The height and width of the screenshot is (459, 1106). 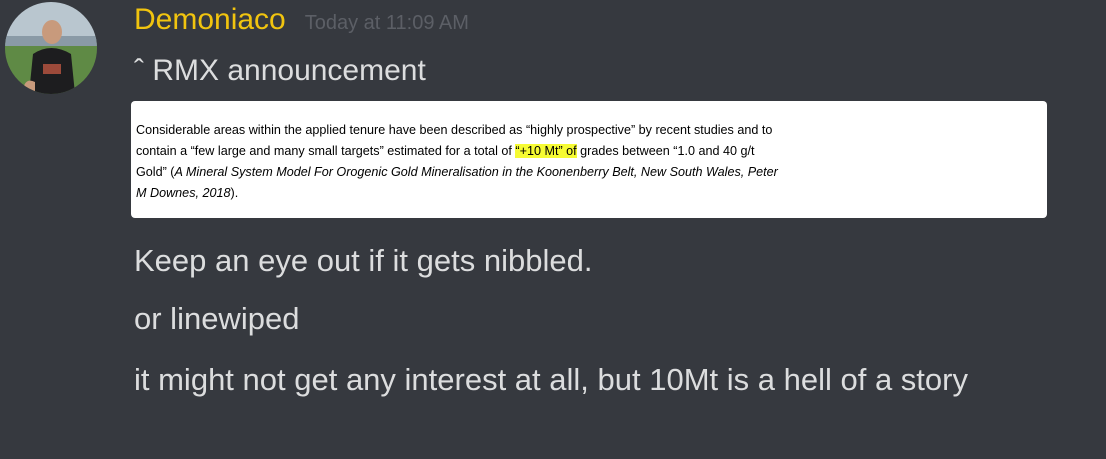 I want to click on message-line-1: ˆ RMX announcement, so click(x=280, y=70).